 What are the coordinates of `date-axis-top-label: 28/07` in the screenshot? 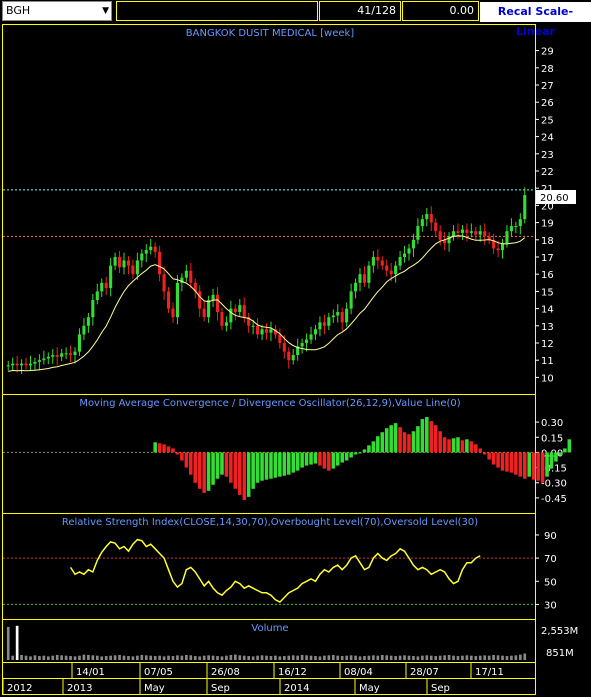 It's located at (424, 672).